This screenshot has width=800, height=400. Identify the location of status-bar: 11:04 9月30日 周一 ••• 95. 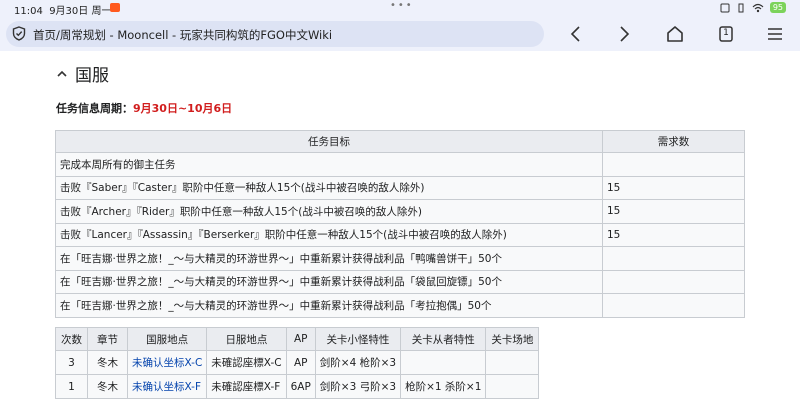
(400, 8).